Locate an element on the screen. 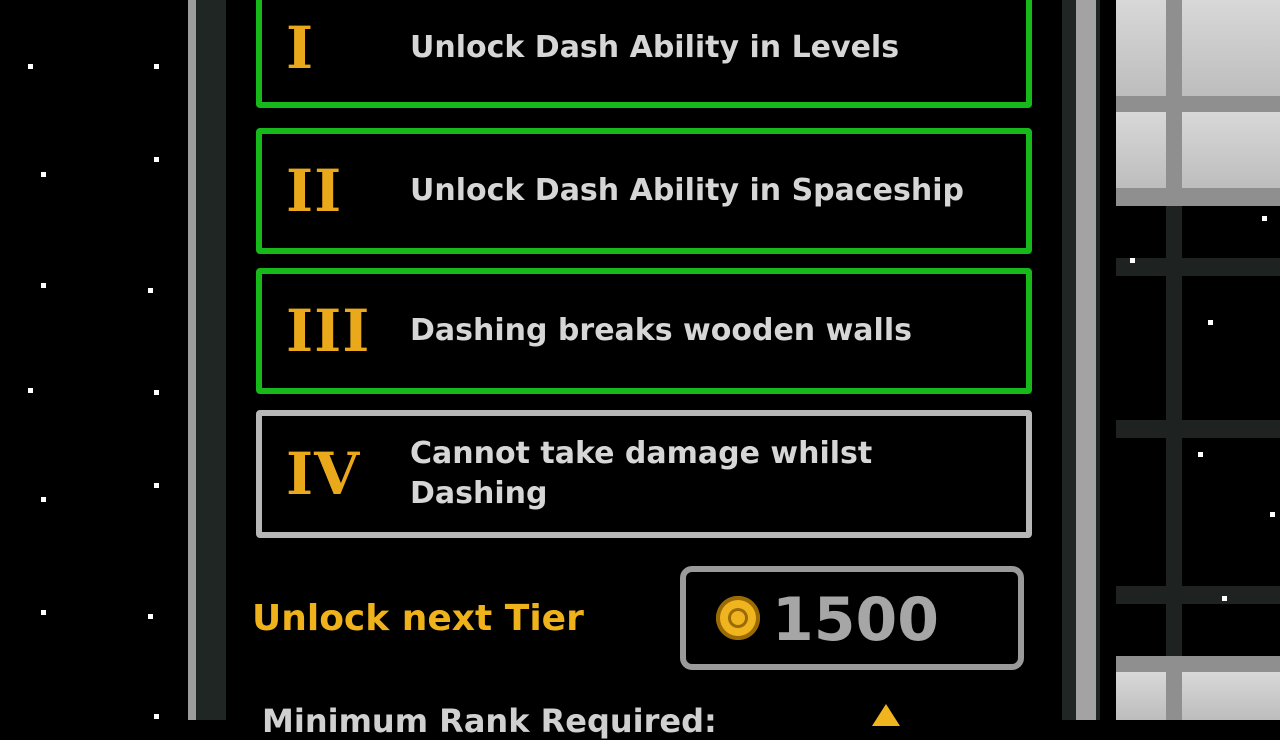 The image size is (1280, 740). unlock-next-tier-label: Unlock next Tier is located at coordinates (418, 618).